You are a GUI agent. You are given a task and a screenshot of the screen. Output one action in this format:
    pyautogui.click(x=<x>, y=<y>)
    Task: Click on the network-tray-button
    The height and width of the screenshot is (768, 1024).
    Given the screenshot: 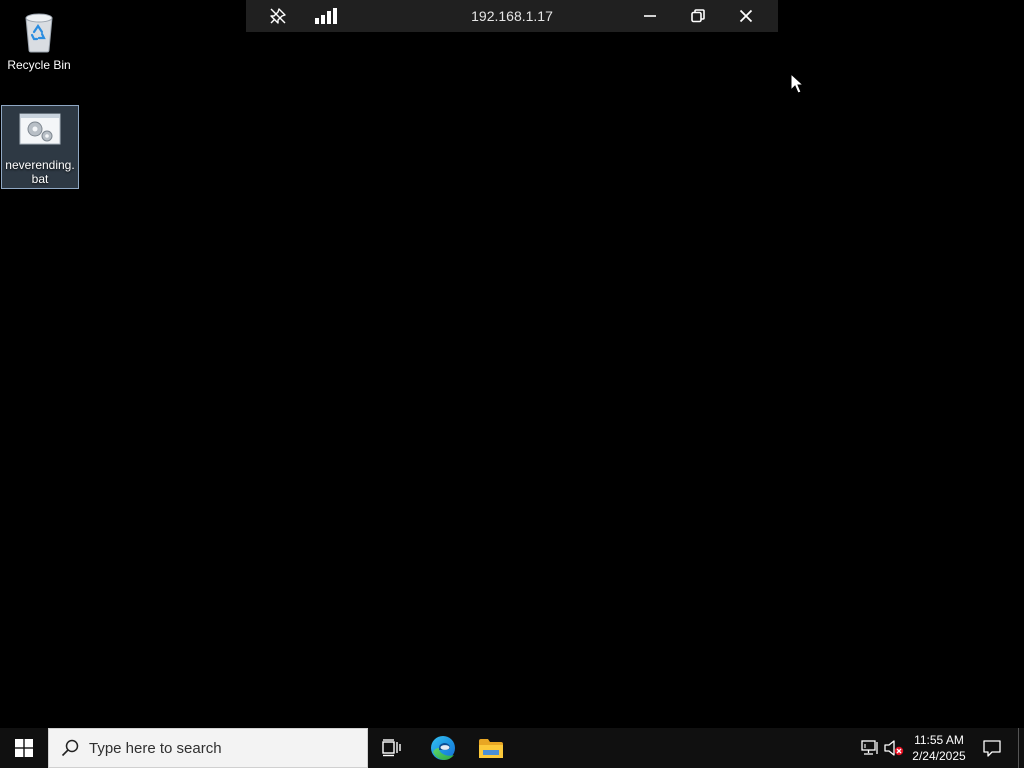 What is the action you would take?
    pyautogui.click(x=870, y=748)
    